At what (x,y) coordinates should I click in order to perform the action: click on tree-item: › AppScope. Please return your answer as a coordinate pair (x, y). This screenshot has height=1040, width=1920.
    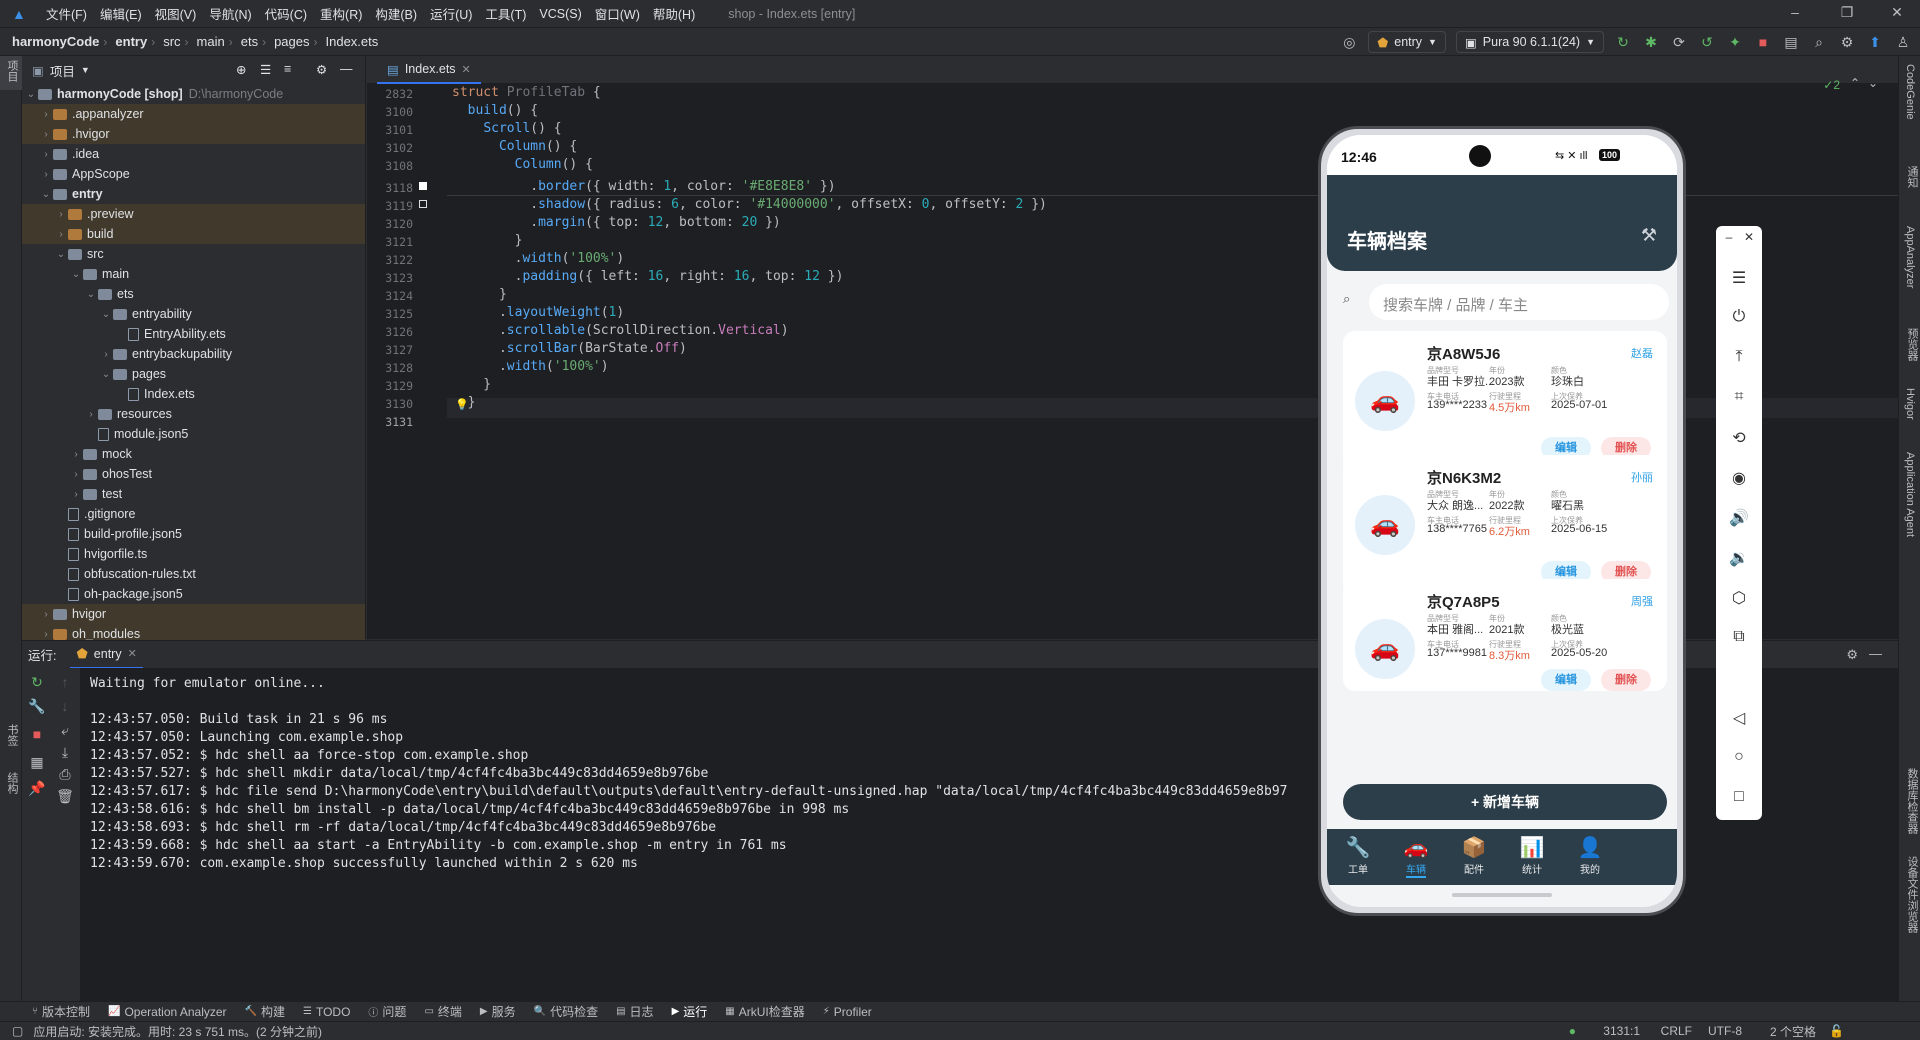
    Looking at the image, I should click on (193, 174).